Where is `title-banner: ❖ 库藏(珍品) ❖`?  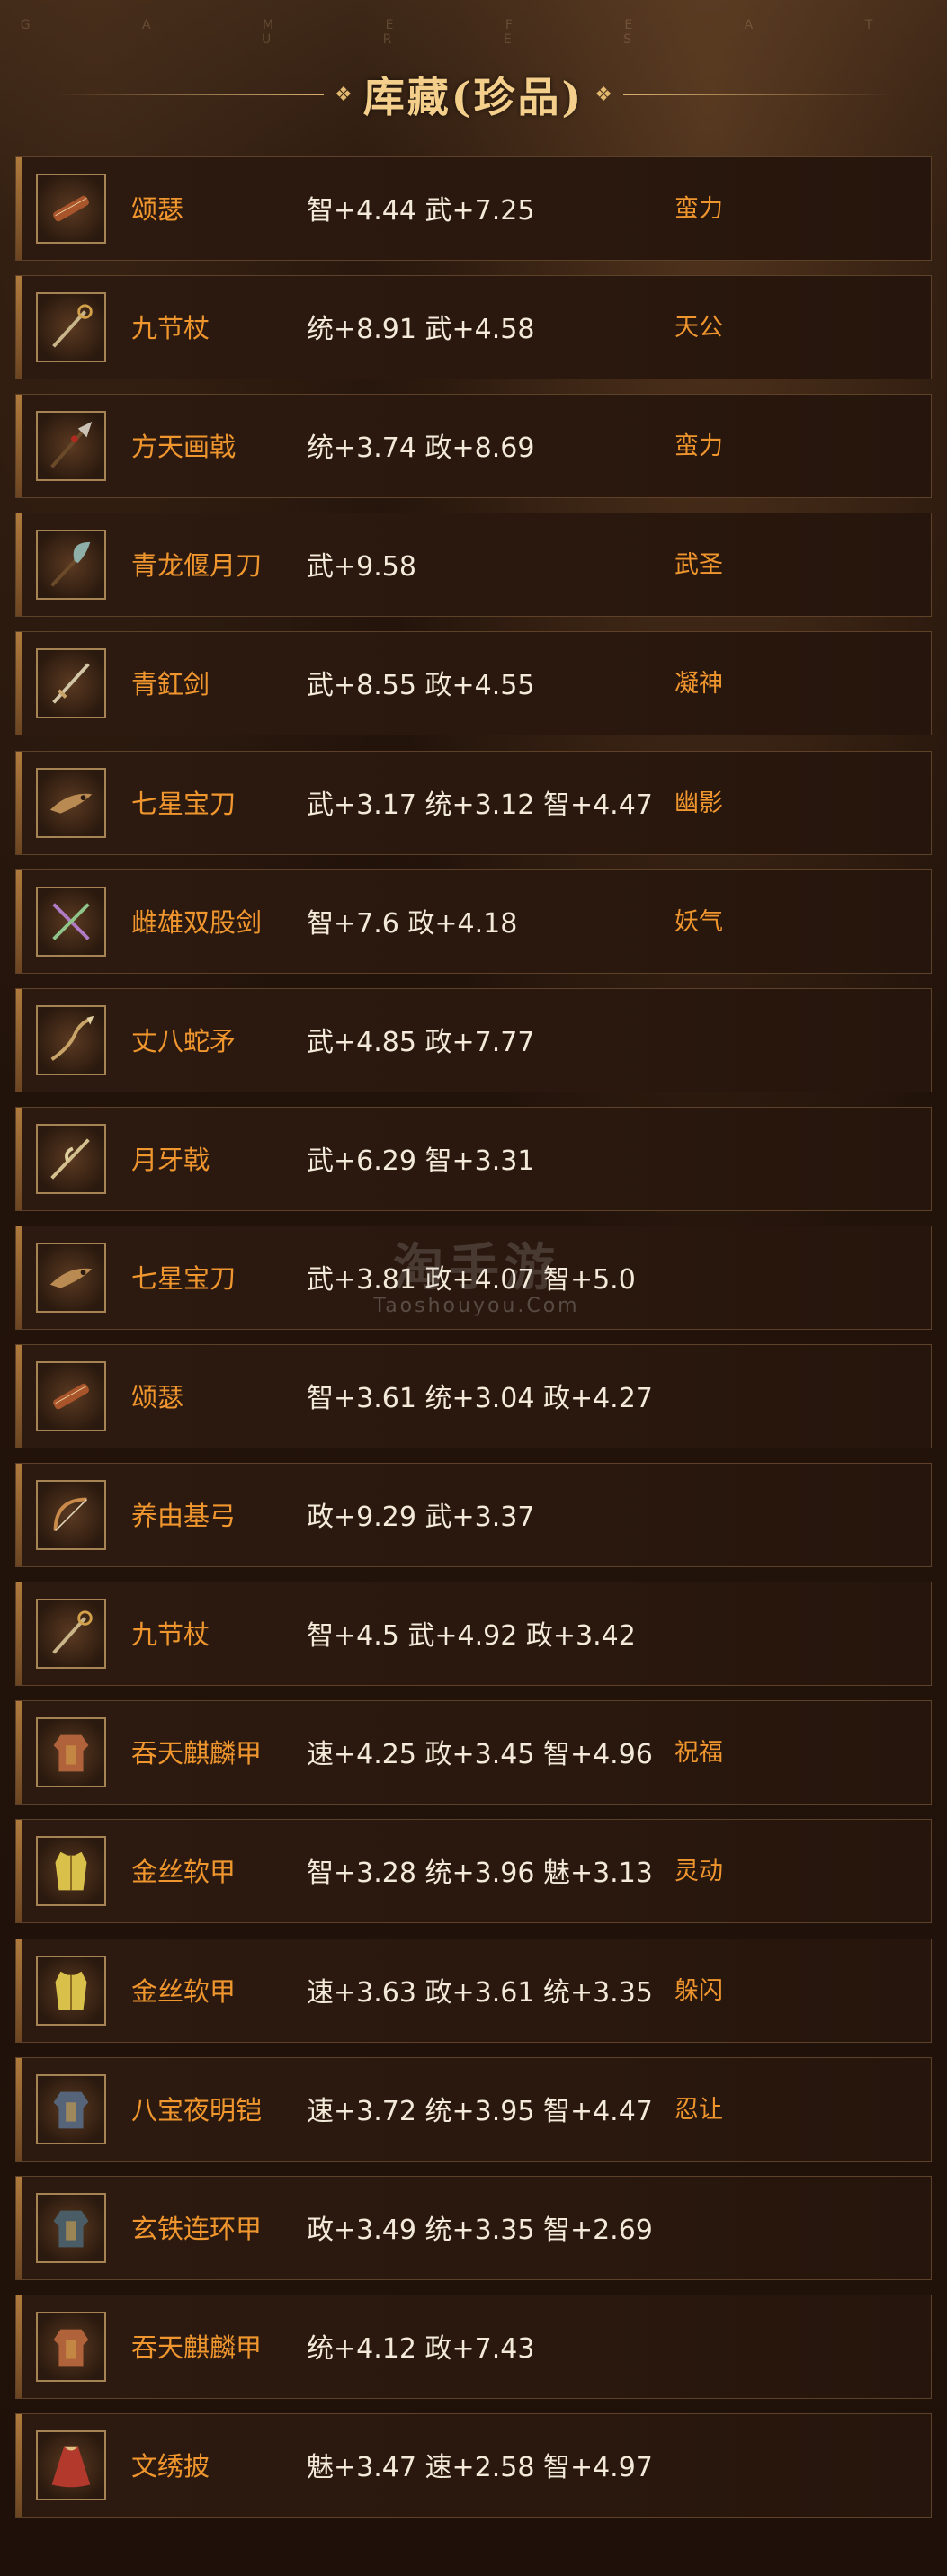
title-banner: ❖ 库藏(珍品) ❖ is located at coordinates (473, 94).